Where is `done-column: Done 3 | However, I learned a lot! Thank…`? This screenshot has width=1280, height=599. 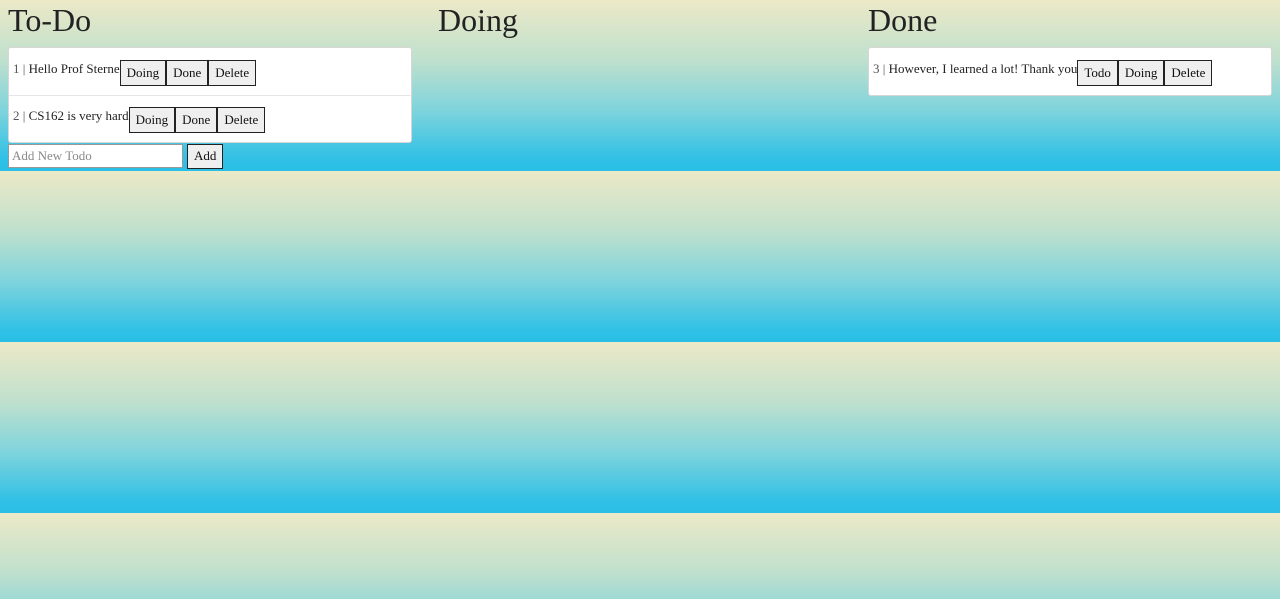 done-column: Done 3 | However, I learned a lot! Thank… is located at coordinates (1070, 48).